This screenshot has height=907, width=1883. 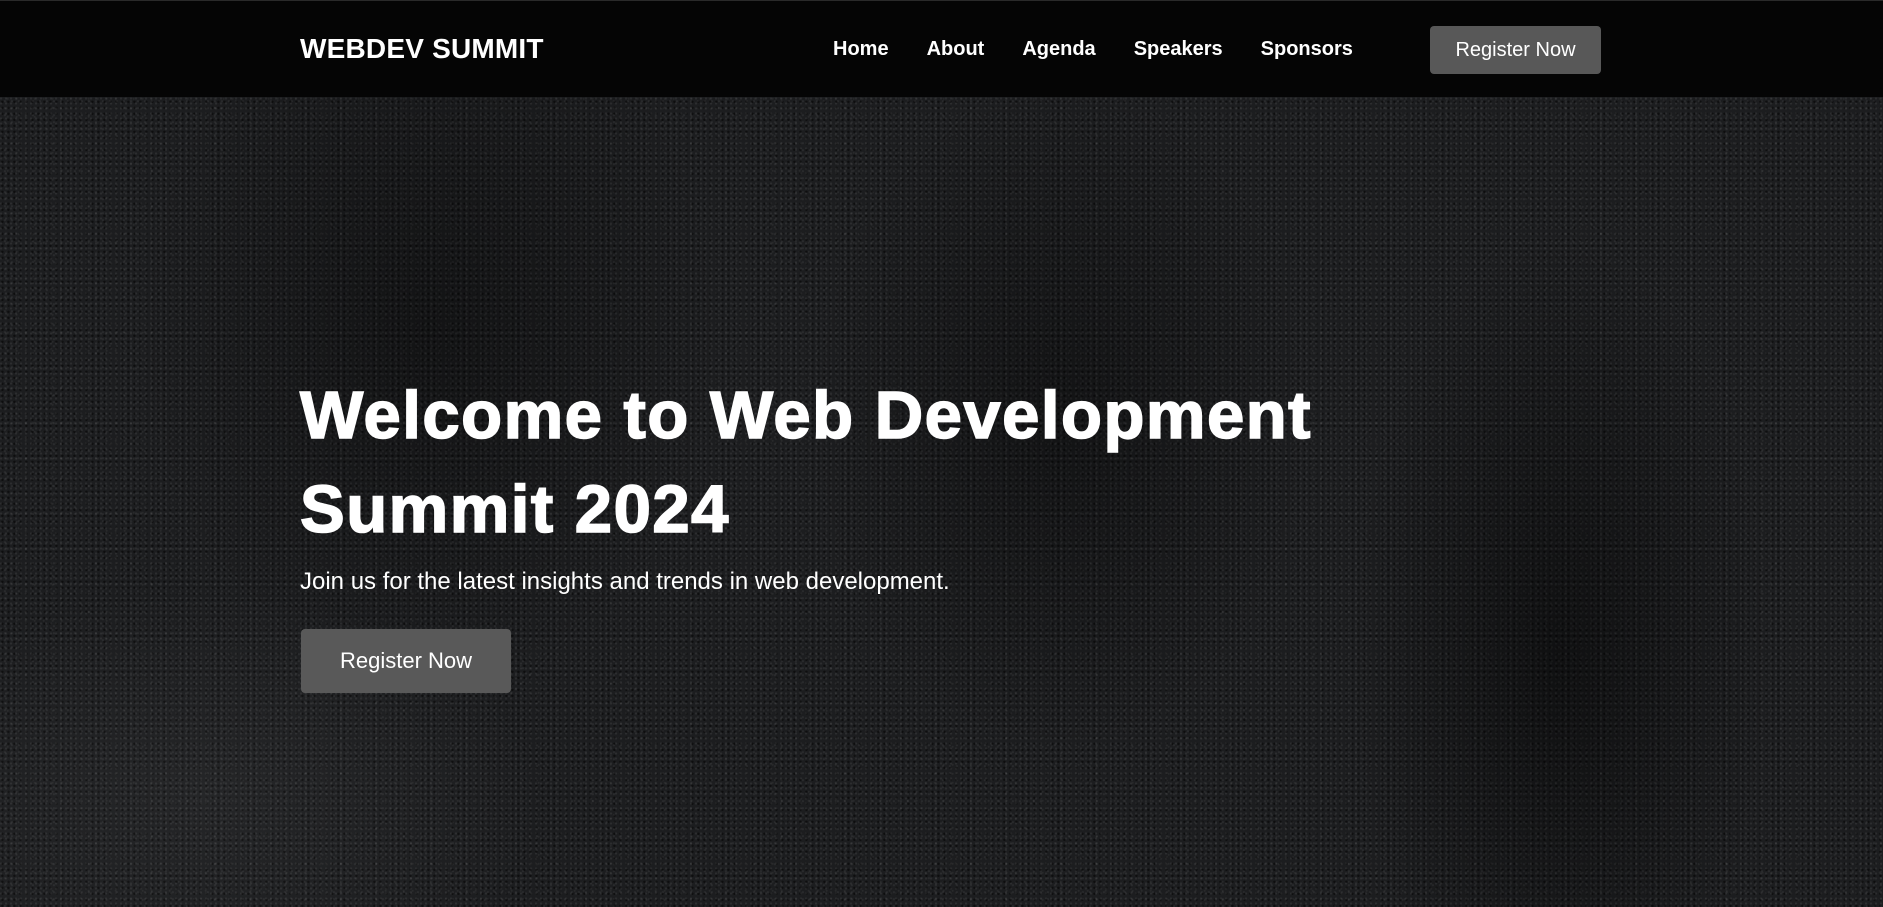 I want to click on nav-links: Home About Agenda Speakers Sponsors, so click(x=1093, y=49).